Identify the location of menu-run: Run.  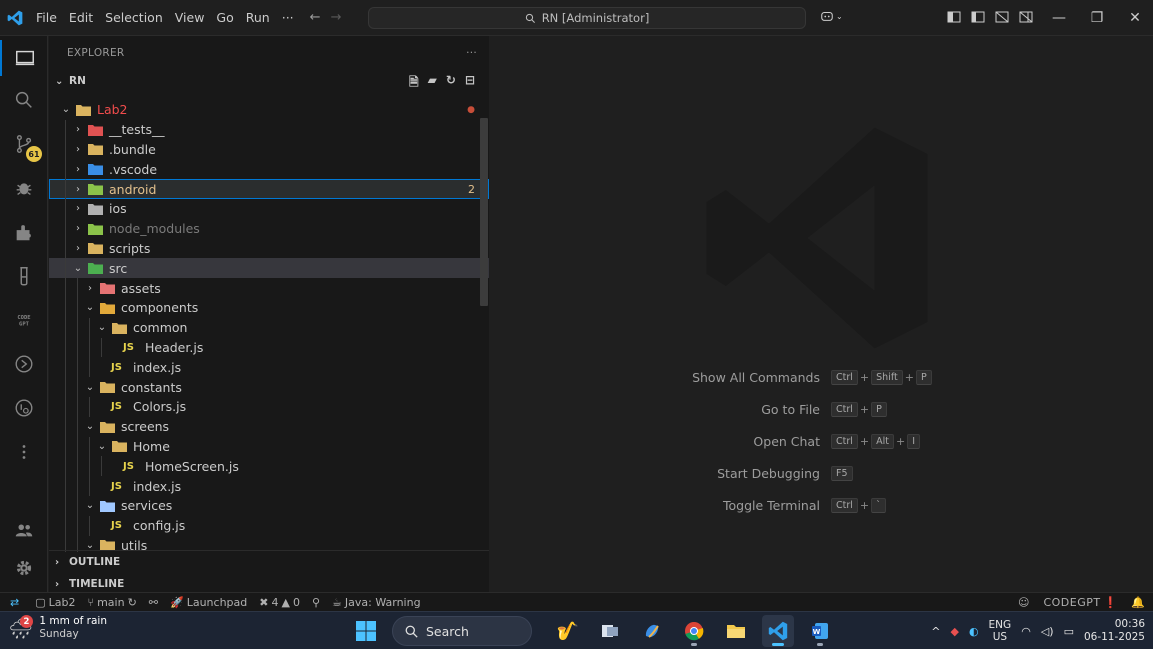
(258, 18).